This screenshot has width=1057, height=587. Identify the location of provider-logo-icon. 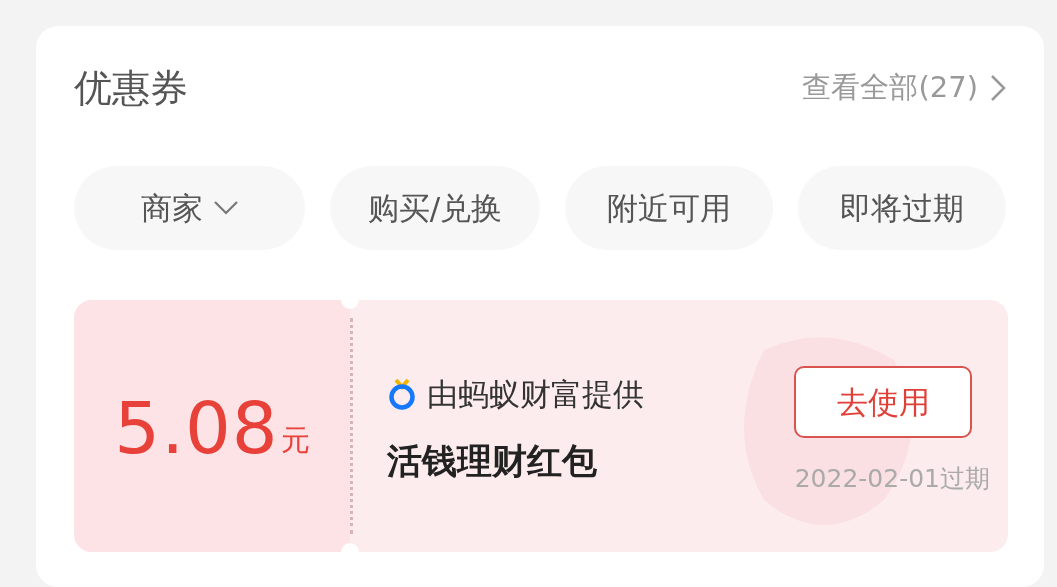
(402, 393).